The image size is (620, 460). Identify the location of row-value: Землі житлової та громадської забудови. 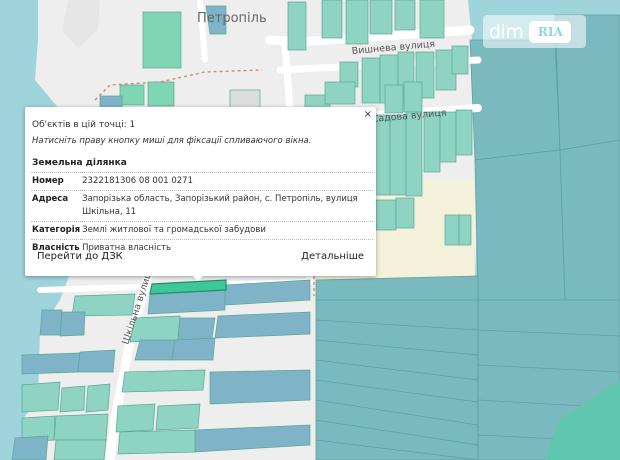
(227, 230).